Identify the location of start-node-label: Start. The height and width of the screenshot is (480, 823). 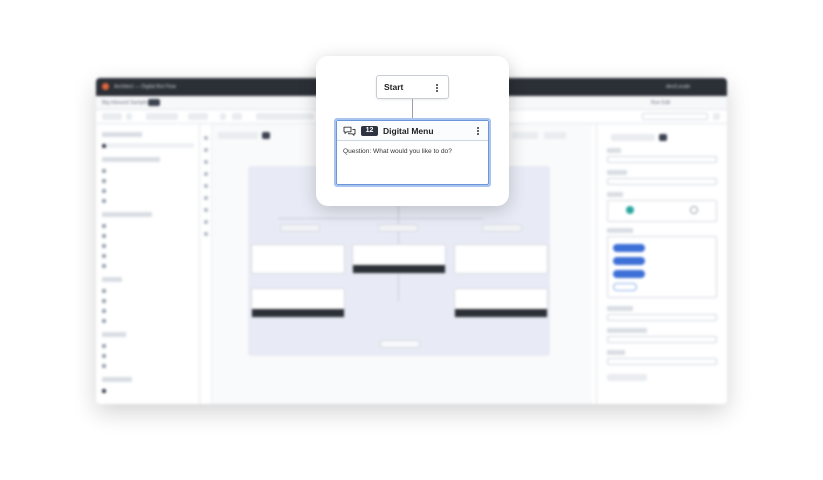
(394, 87).